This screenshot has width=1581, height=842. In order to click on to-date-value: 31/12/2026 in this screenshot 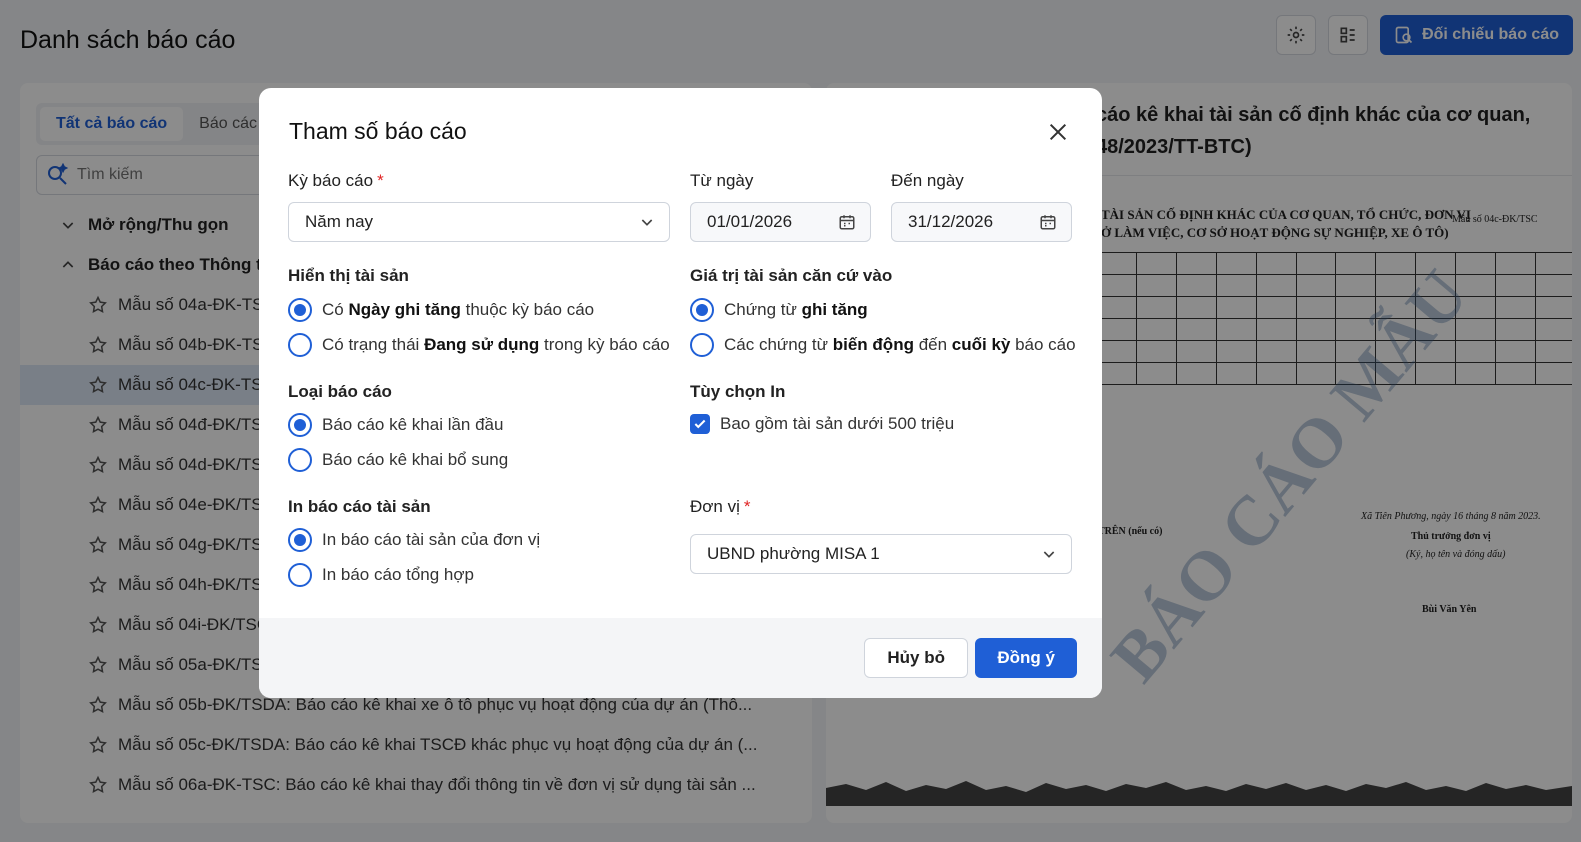, I will do `click(951, 221)`.